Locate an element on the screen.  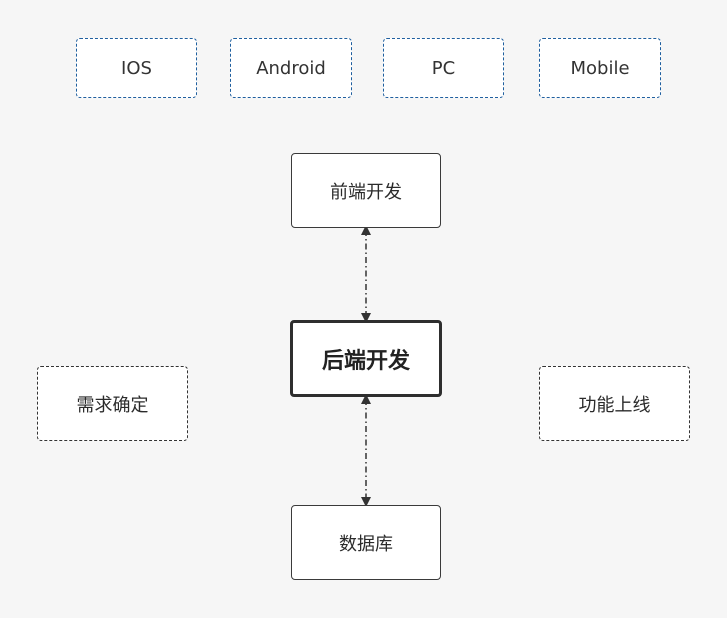
node-backend: 后端开发 is located at coordinates (366, 358).